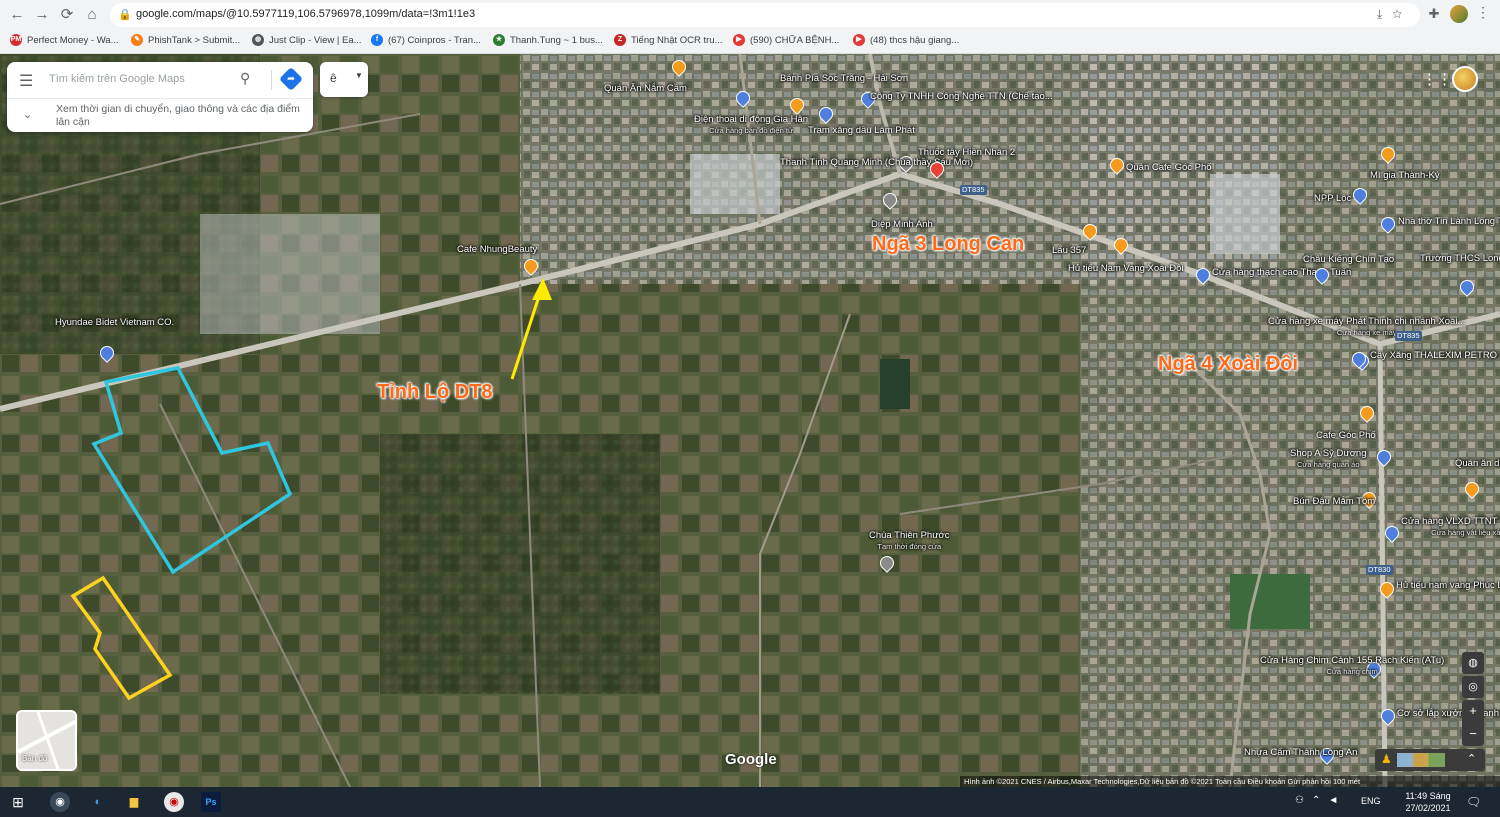 The image size is (1500, 817). What do you see at coordinates (26, 81) in the screenshot?
I see `menu-icon: ☰` at bounding box center [26, 81].